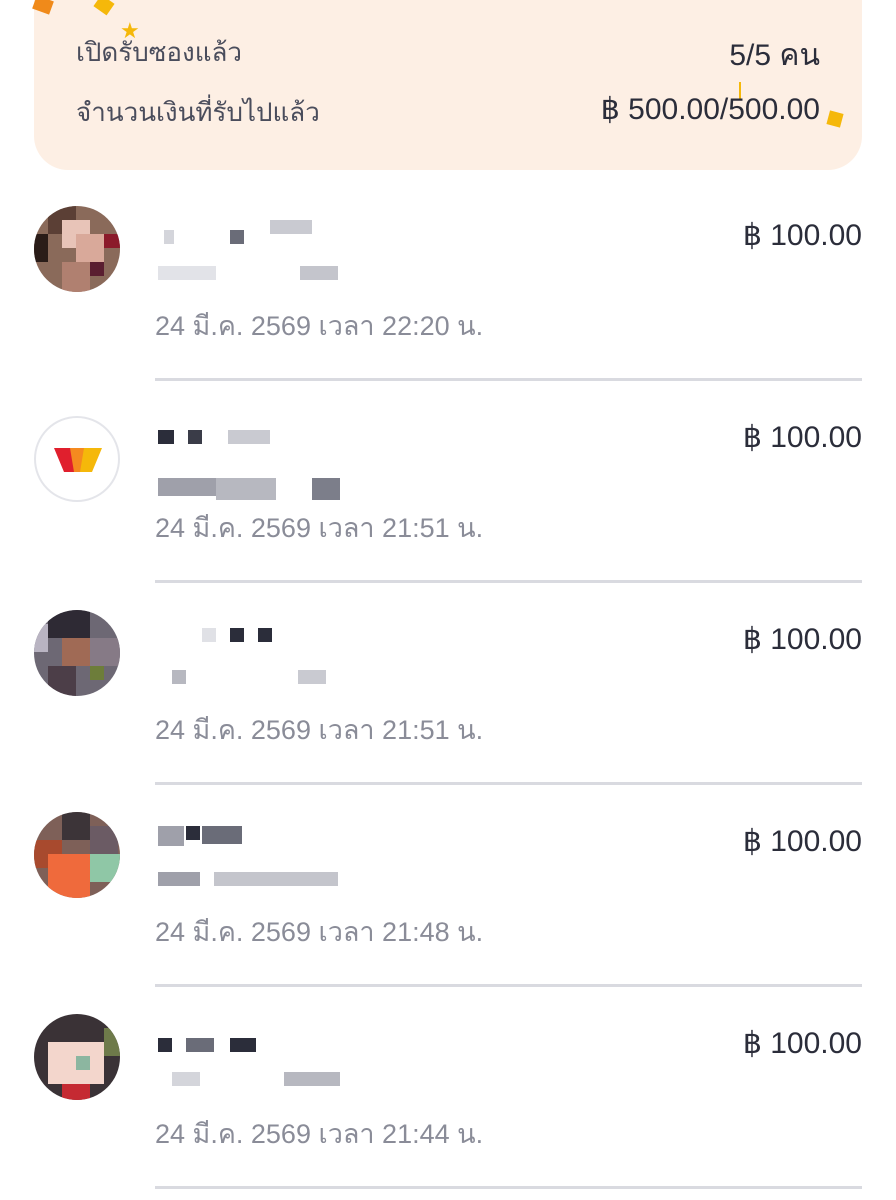 This screenshot has height=1200, width=896. I want to click on wallet-logo-icon, so click(77, 459).